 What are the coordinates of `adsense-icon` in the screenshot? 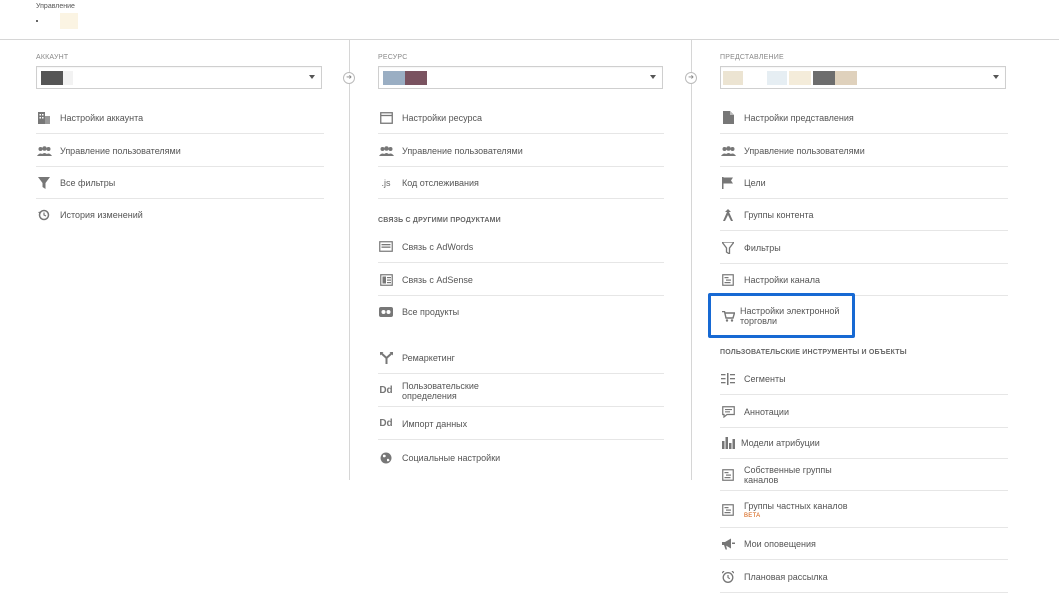 It's located at (386, 280).